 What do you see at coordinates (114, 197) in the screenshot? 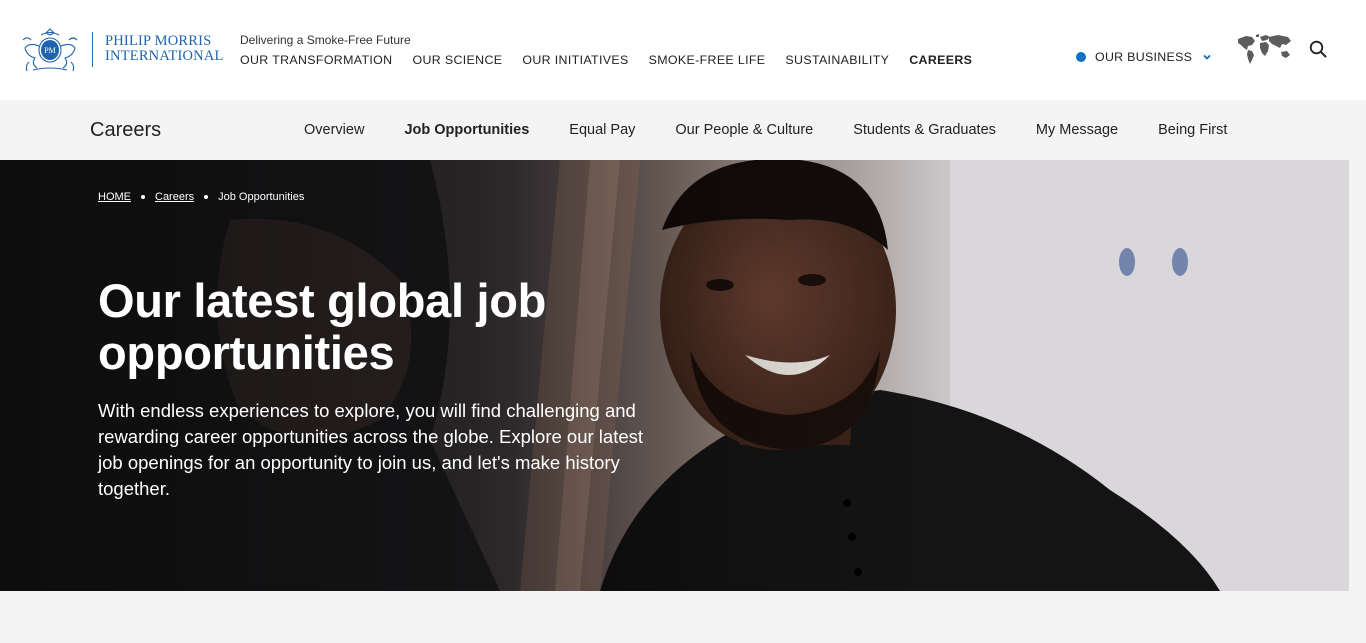
I see `breadcrumb-home: HOME` at bounding box center [114, 197].